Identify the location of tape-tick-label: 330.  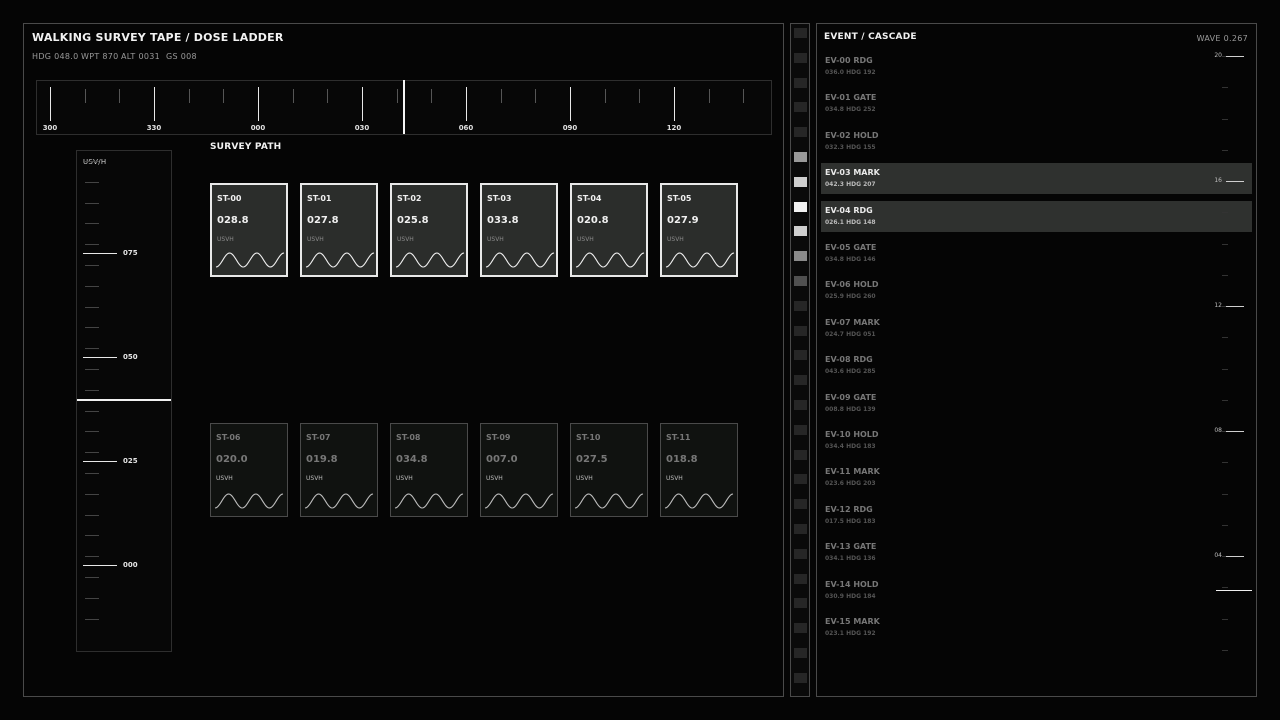
(154, 128).